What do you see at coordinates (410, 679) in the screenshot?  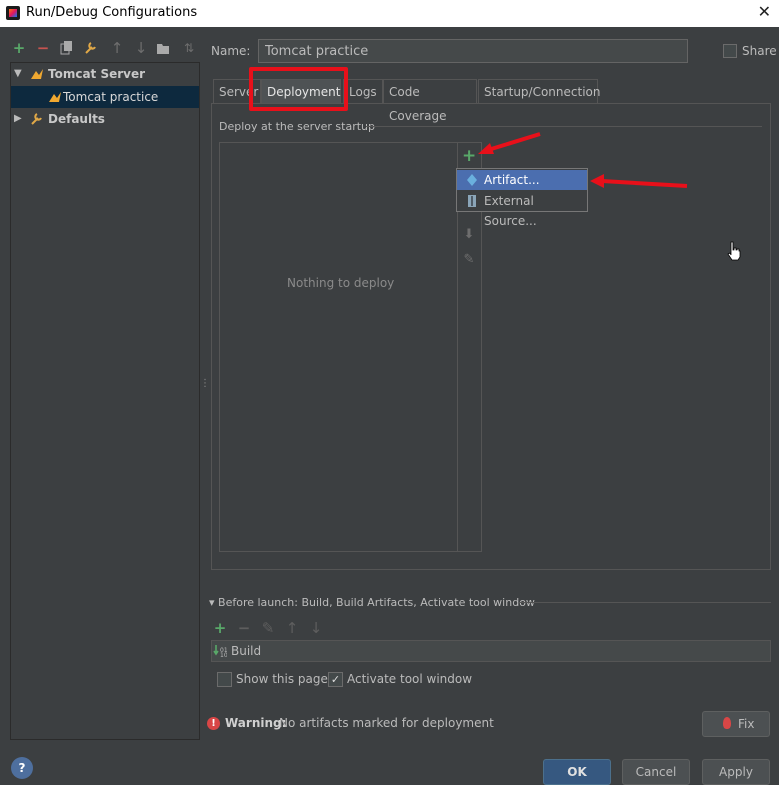 I see `activate-tool-window-label: Activate tool window` at bounding box center [410, 679].